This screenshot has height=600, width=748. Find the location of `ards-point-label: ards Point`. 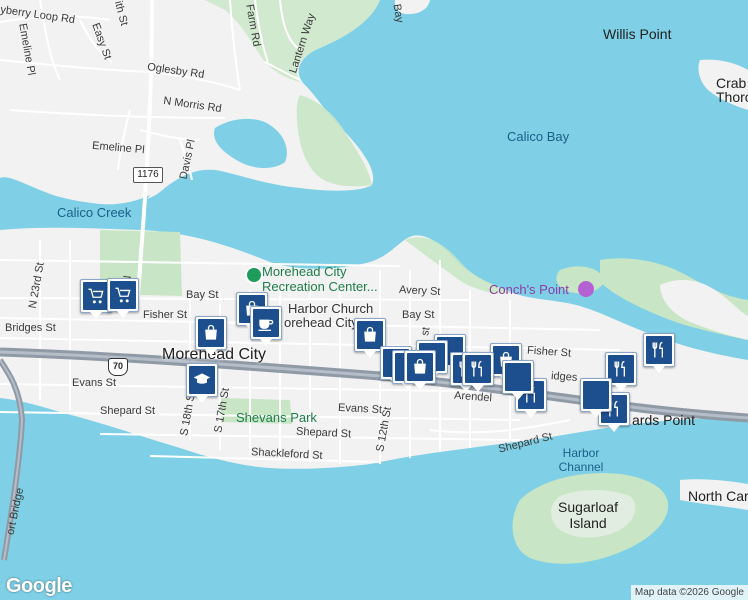

ards-point-label: ards Point is located at coordinates (664, 420).